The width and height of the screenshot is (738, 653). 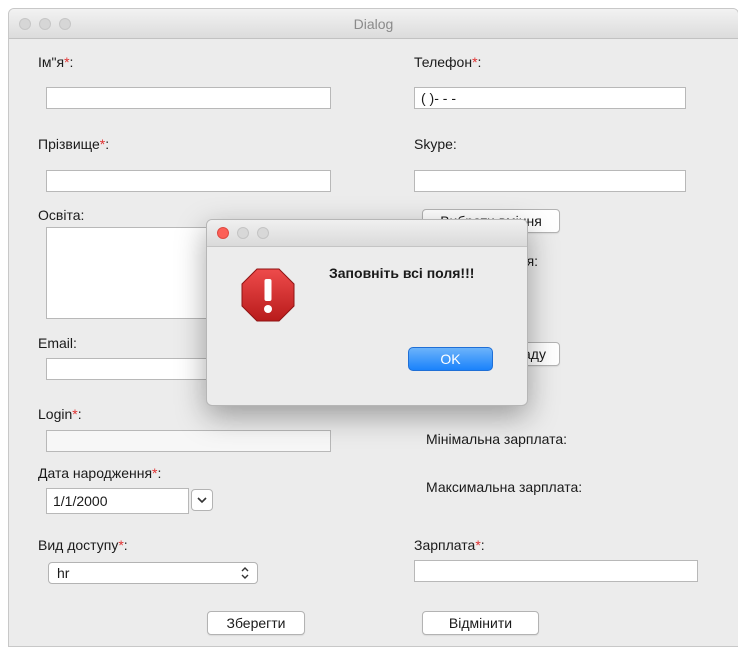 I want to click on birth-date-label: Дата народження*:, so click(x=100, y=473).